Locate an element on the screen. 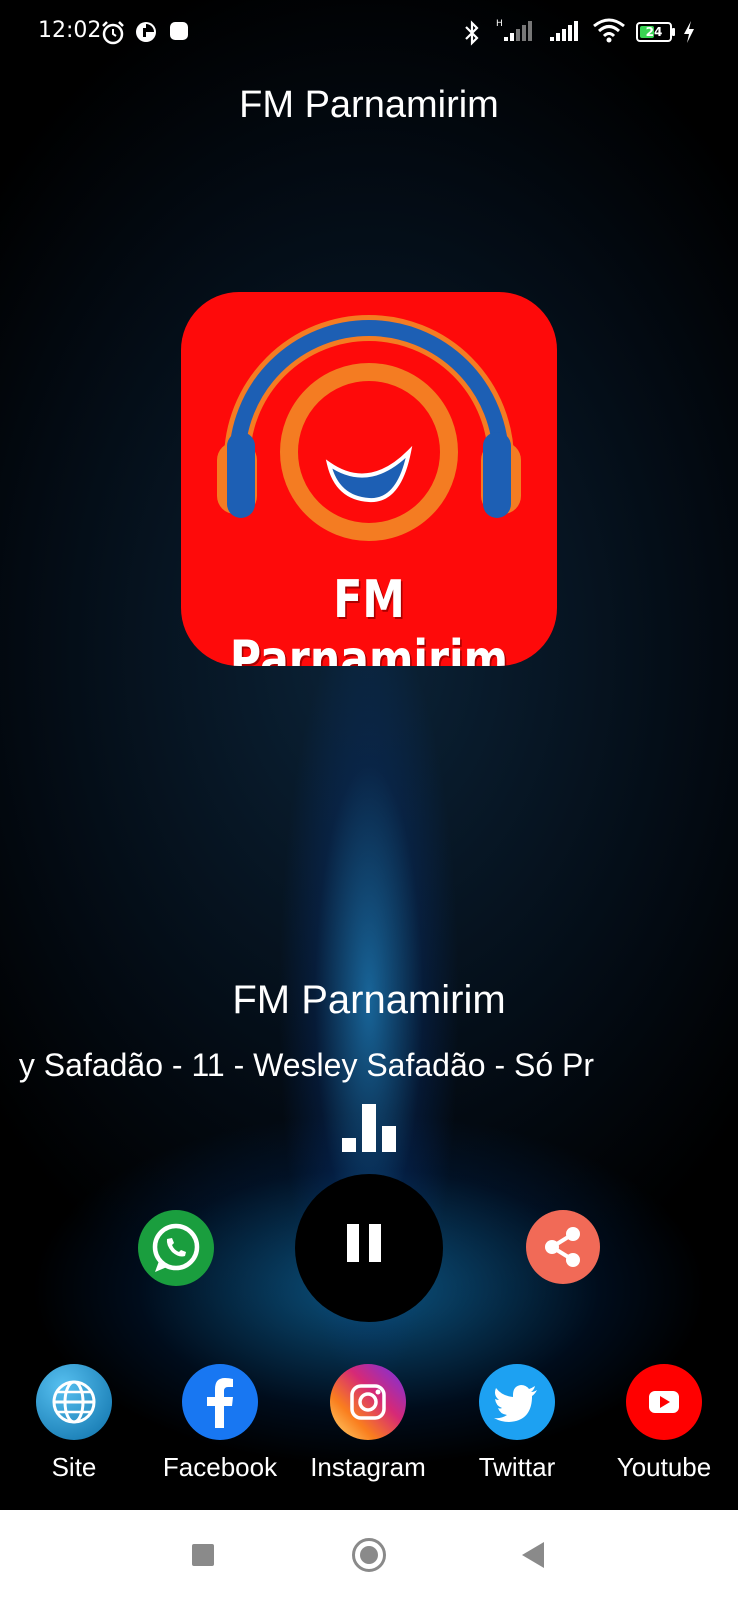 This screenshot has height=1600, width=738. station-logo: FM Parnamirim is located at coordinates (369, 479).